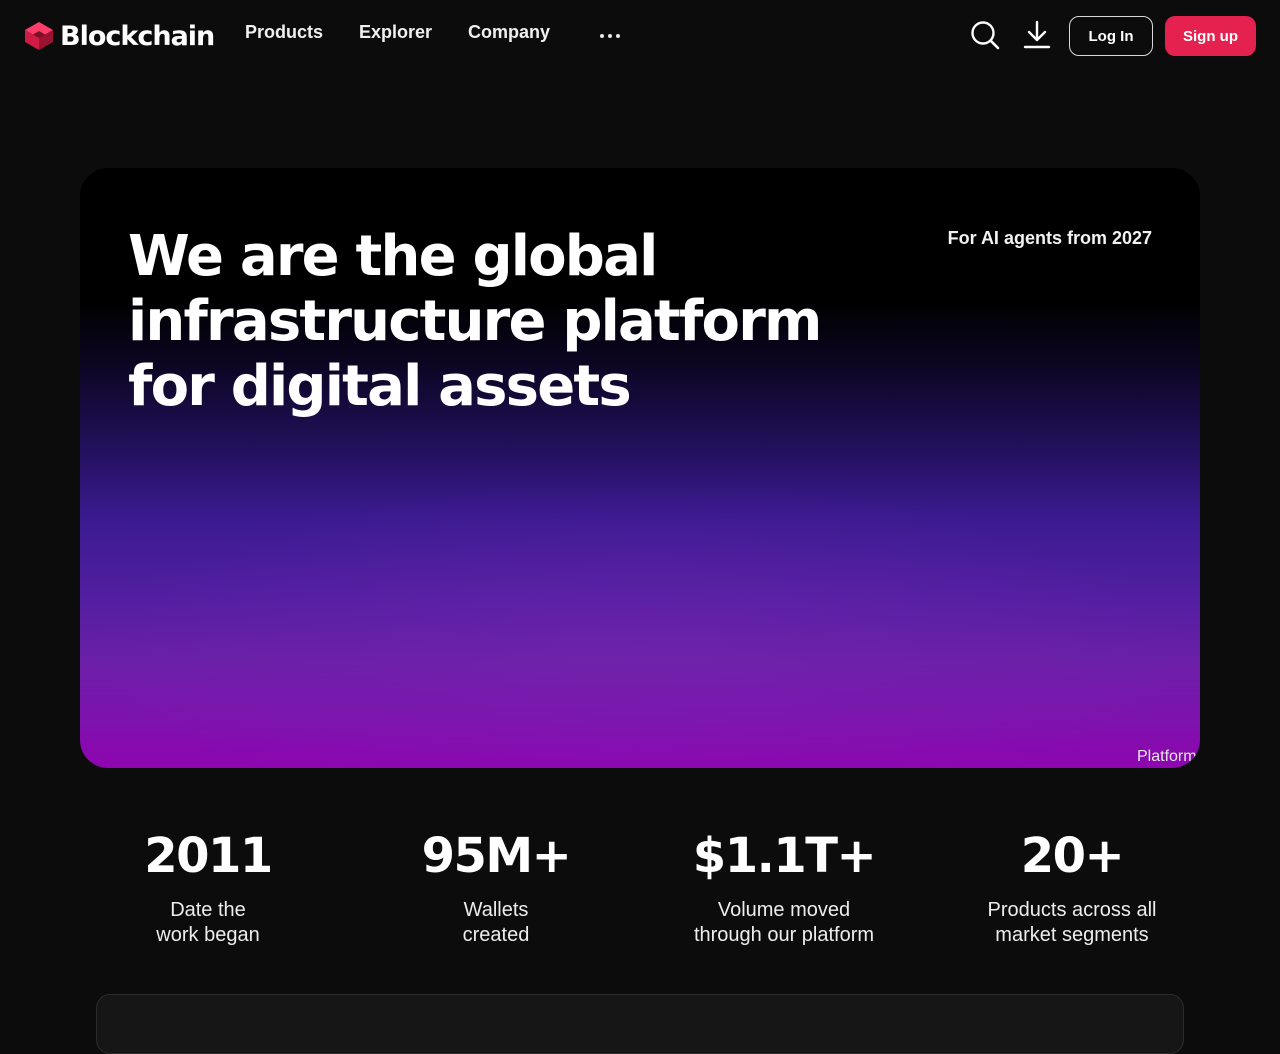 This screenshot has width=1280, height=1054. Describe the element at coordinates (784, 856) in the screenshot. I see `stat-value: $1.1T+` at that location.